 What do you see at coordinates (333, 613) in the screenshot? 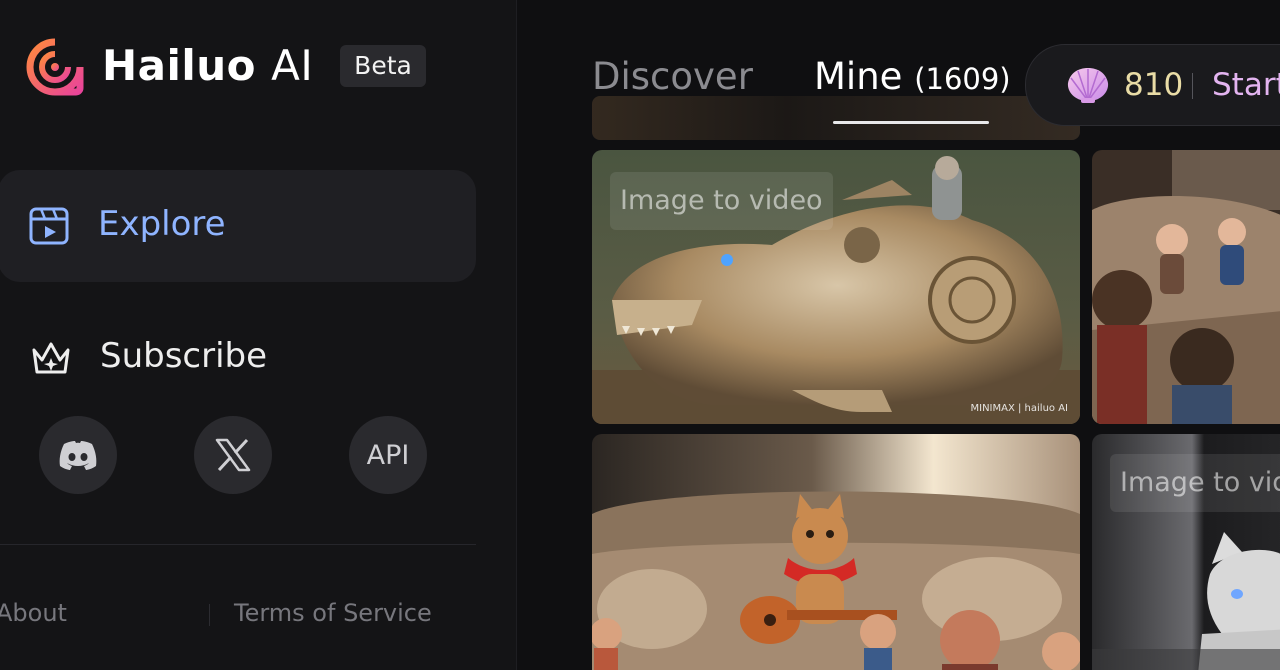
I see `terms-of-service-link: Terms of Service` at bounding box center [333, 613].